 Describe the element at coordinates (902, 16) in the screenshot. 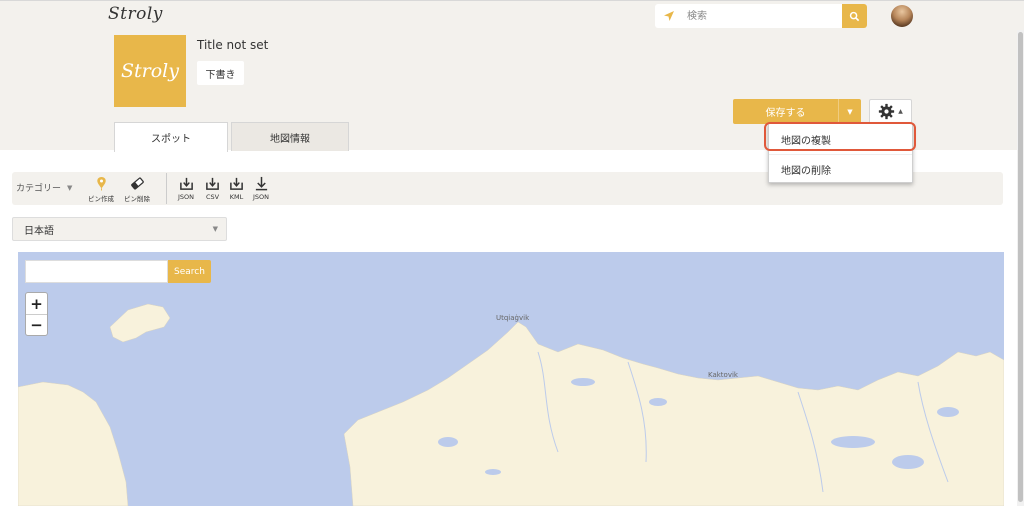

I see `avatar` at that location.